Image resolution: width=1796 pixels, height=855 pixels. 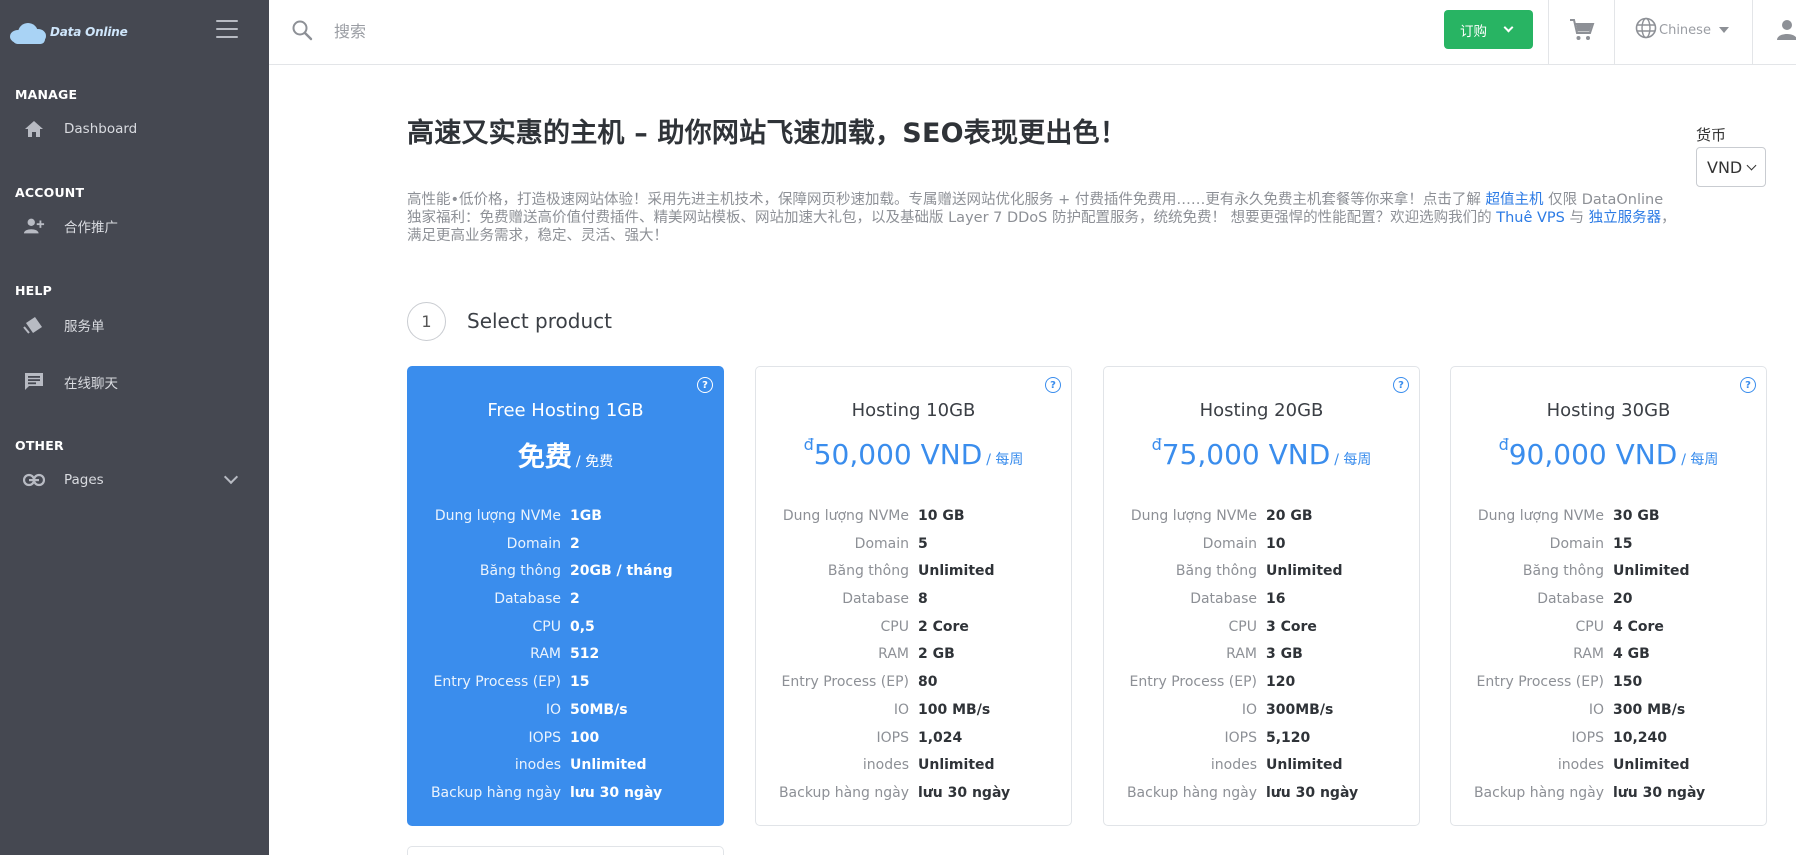 I want to click on brand-name: Data Online, so click(x=89, y=32).